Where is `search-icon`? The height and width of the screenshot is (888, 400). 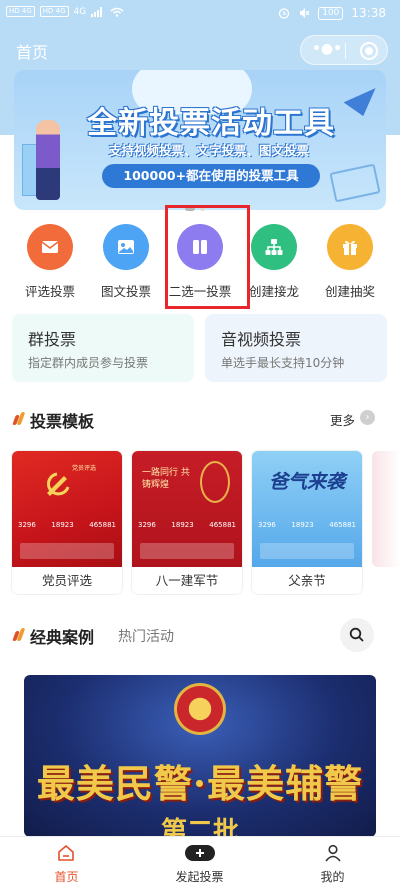 search-icon is located at coordinates (356, 634).